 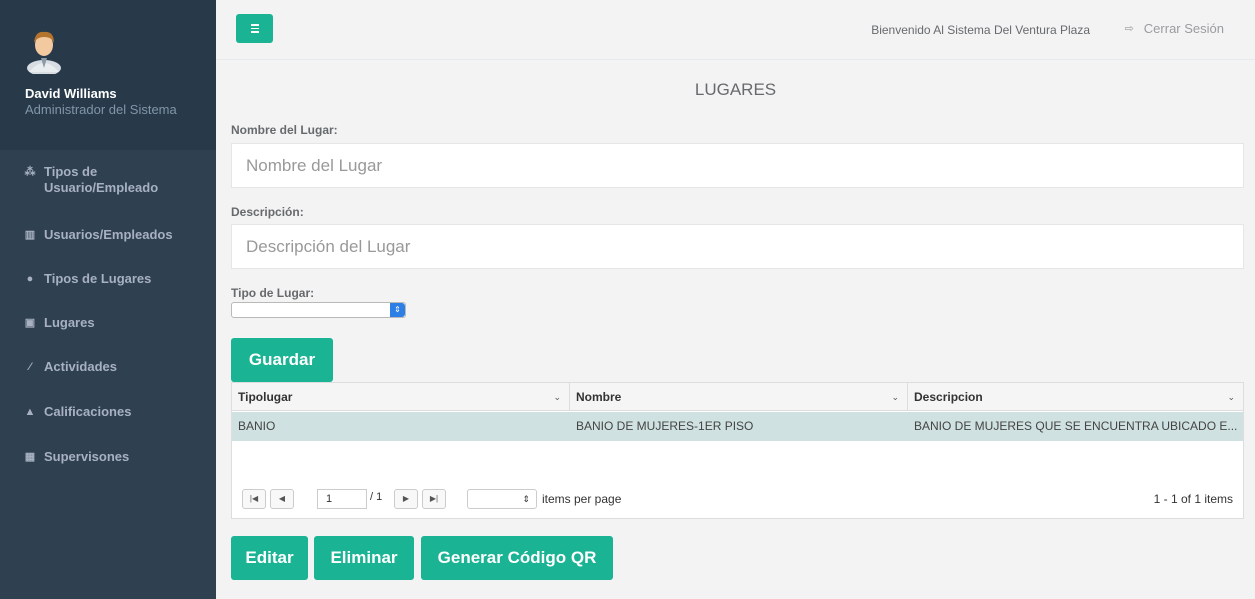 I want to click on sidebar-item-tipos-lugares: ● Tipos de Lugares, so click(x=108, y=279).